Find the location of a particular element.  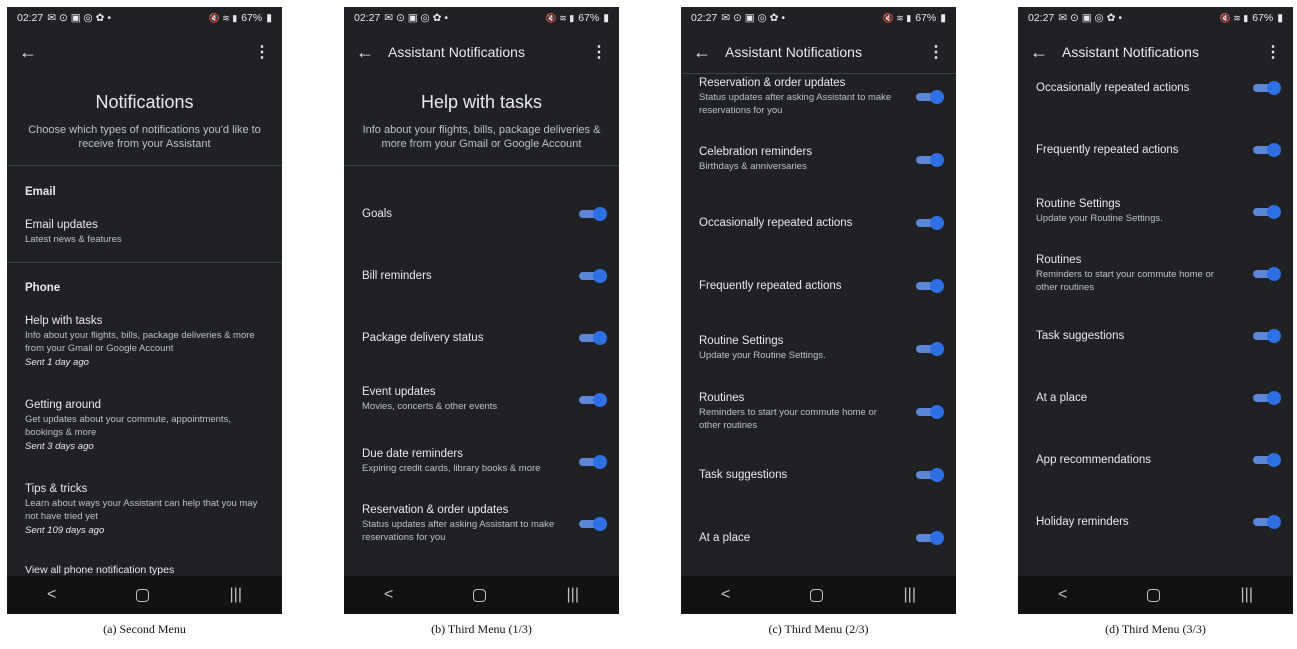

view-all-link: View all phone notification types is located at coordinates (145, 570).